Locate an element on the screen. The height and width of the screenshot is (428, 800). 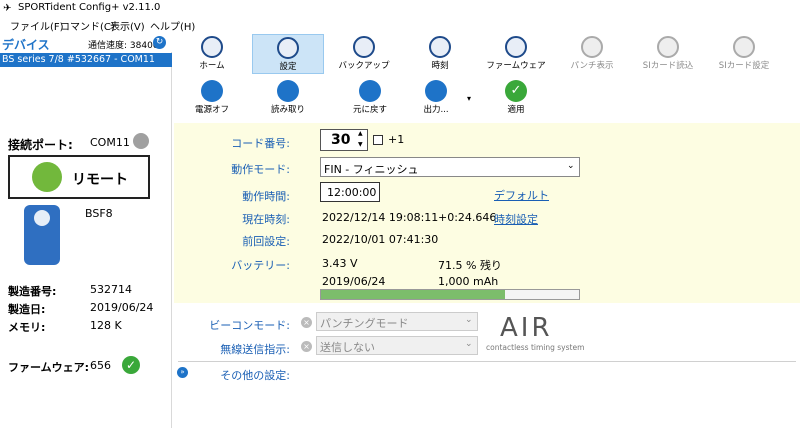
battery-date: 2019/06/24 is located at coordinates (354, 281).